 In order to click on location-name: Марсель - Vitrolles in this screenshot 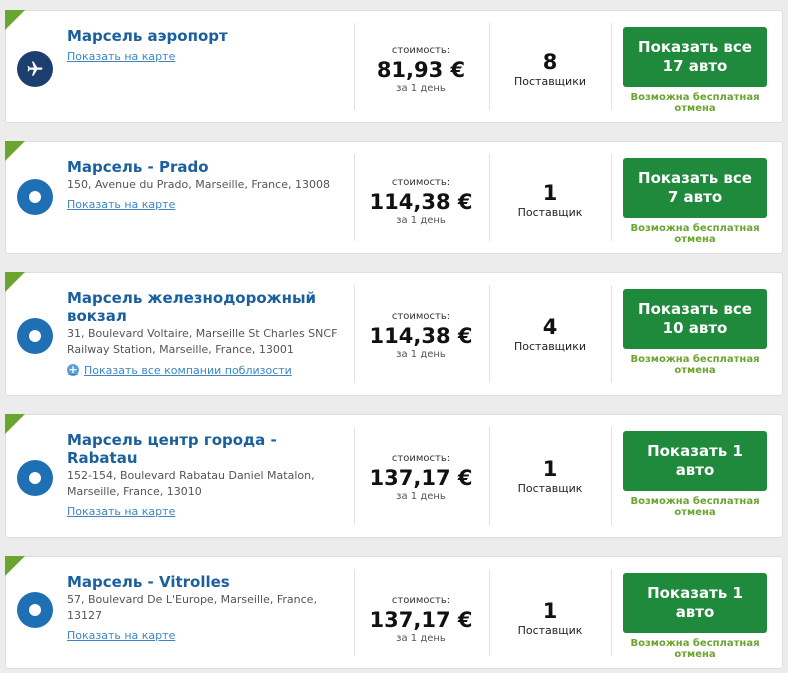, I will do `click(202, 582)`.